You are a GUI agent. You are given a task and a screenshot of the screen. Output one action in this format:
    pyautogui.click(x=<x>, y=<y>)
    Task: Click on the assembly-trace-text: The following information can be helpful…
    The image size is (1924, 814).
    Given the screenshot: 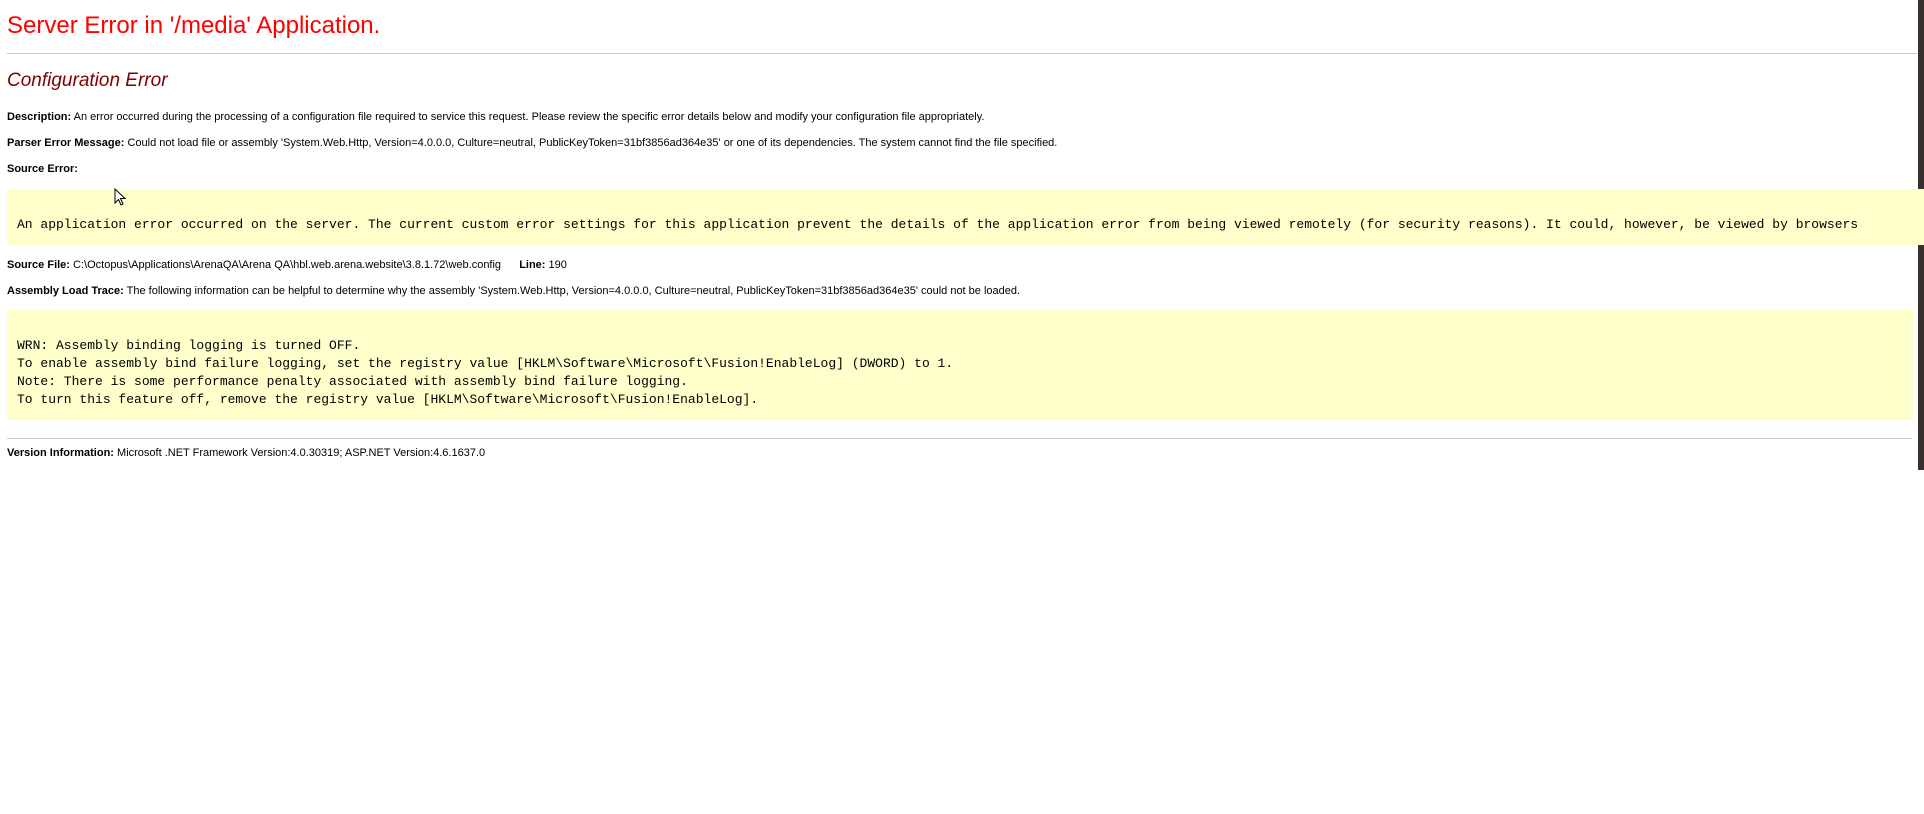 What is the action you would take?
    pyautogui.click(x=573, y=291)
    